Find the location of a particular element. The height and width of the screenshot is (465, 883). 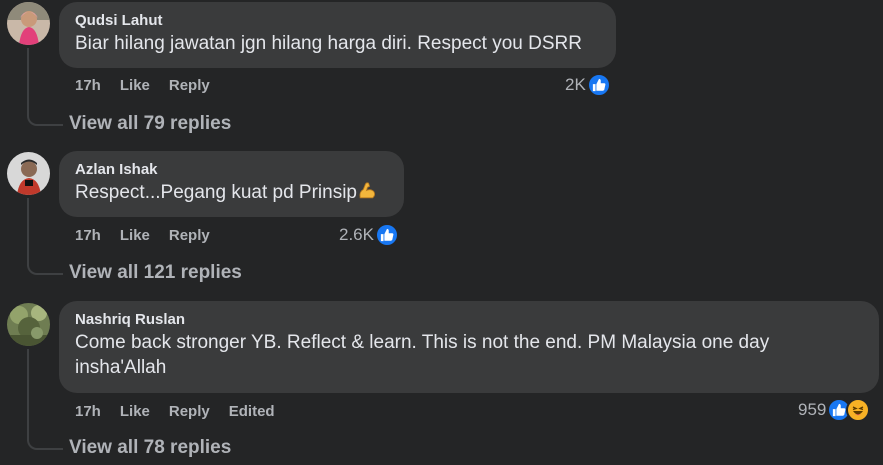

comment-text: Respect...Pegang kuat pd Prinsip is located at coordinates (231, 194).